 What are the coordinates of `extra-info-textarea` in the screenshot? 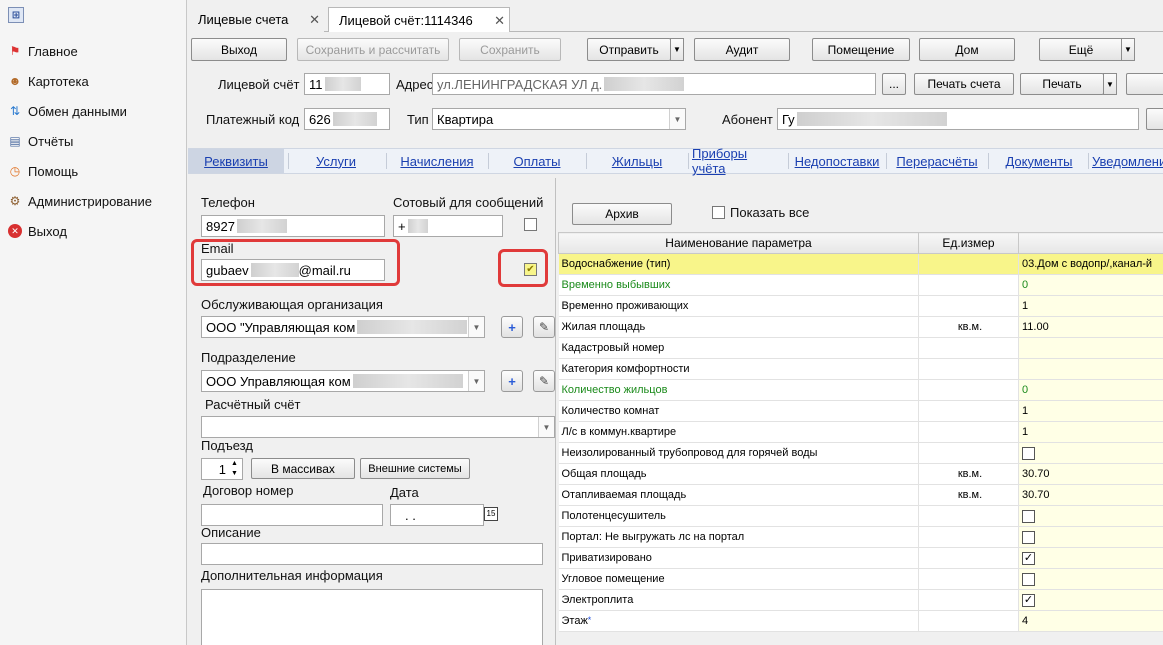 It's located at (372, 617).